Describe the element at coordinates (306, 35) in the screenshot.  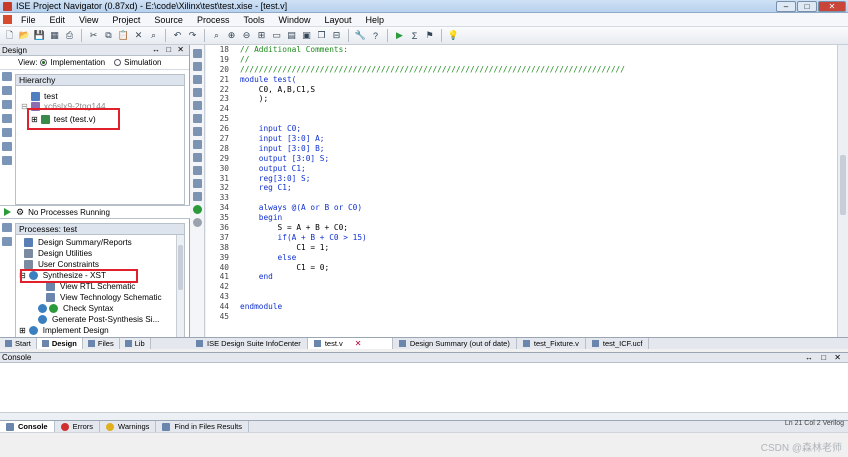
I see `layout-icon: ▣` at that location.